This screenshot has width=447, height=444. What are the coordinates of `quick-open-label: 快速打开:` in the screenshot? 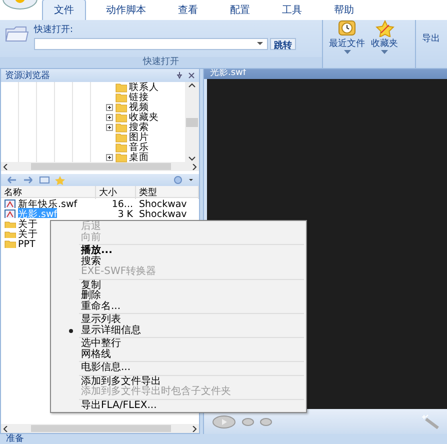 It's located at (54, 30).